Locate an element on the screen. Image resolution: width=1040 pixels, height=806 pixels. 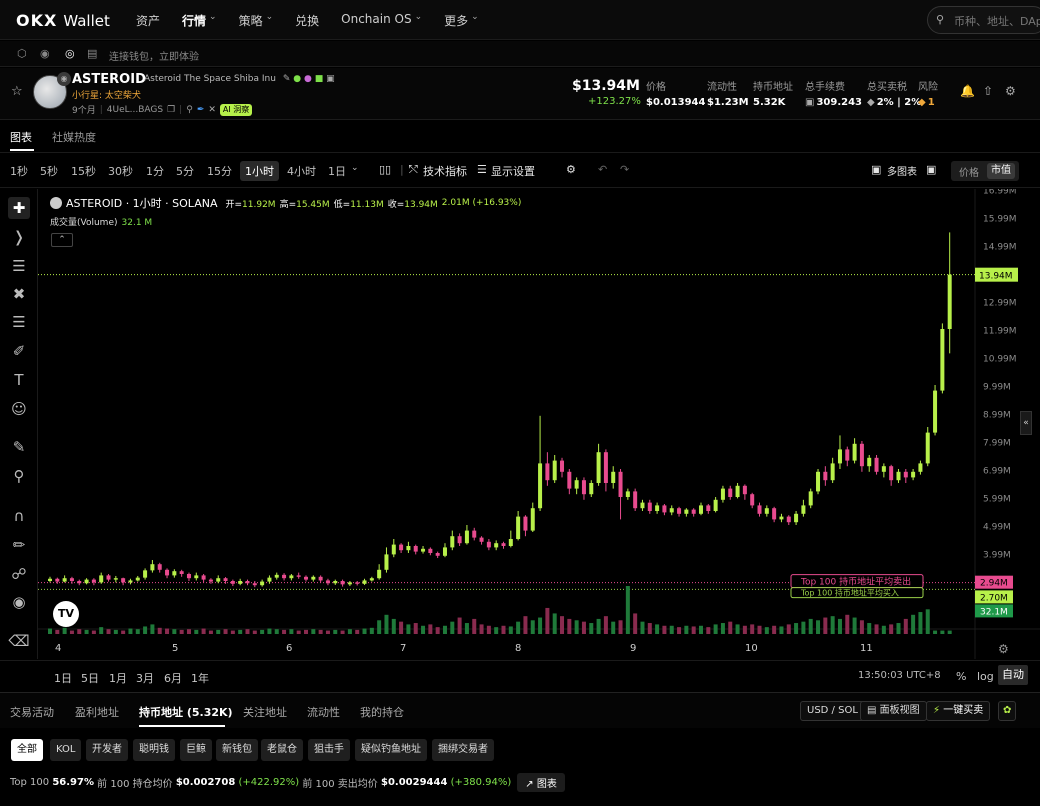
feather-icon: ✒ is located at coordinates (201, 110).